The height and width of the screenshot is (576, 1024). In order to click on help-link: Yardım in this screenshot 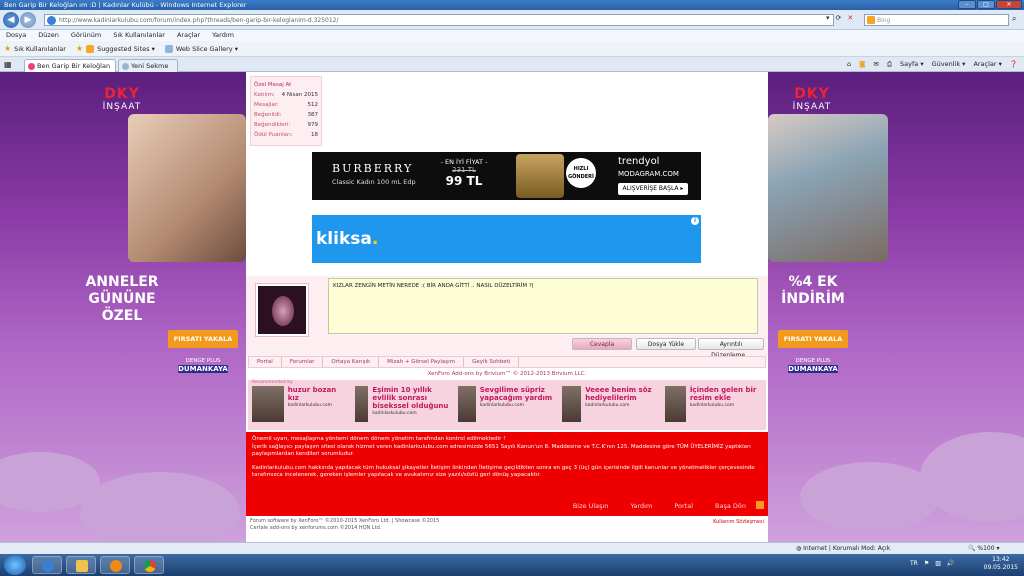, I will do `click(641, 506)`.